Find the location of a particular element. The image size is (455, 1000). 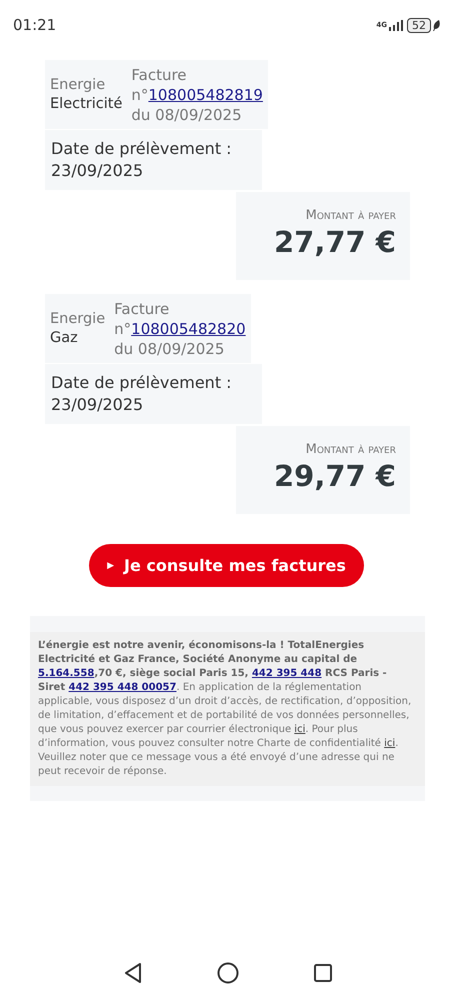

amount-value: 29,77 € is located at coordinates (335, 476).